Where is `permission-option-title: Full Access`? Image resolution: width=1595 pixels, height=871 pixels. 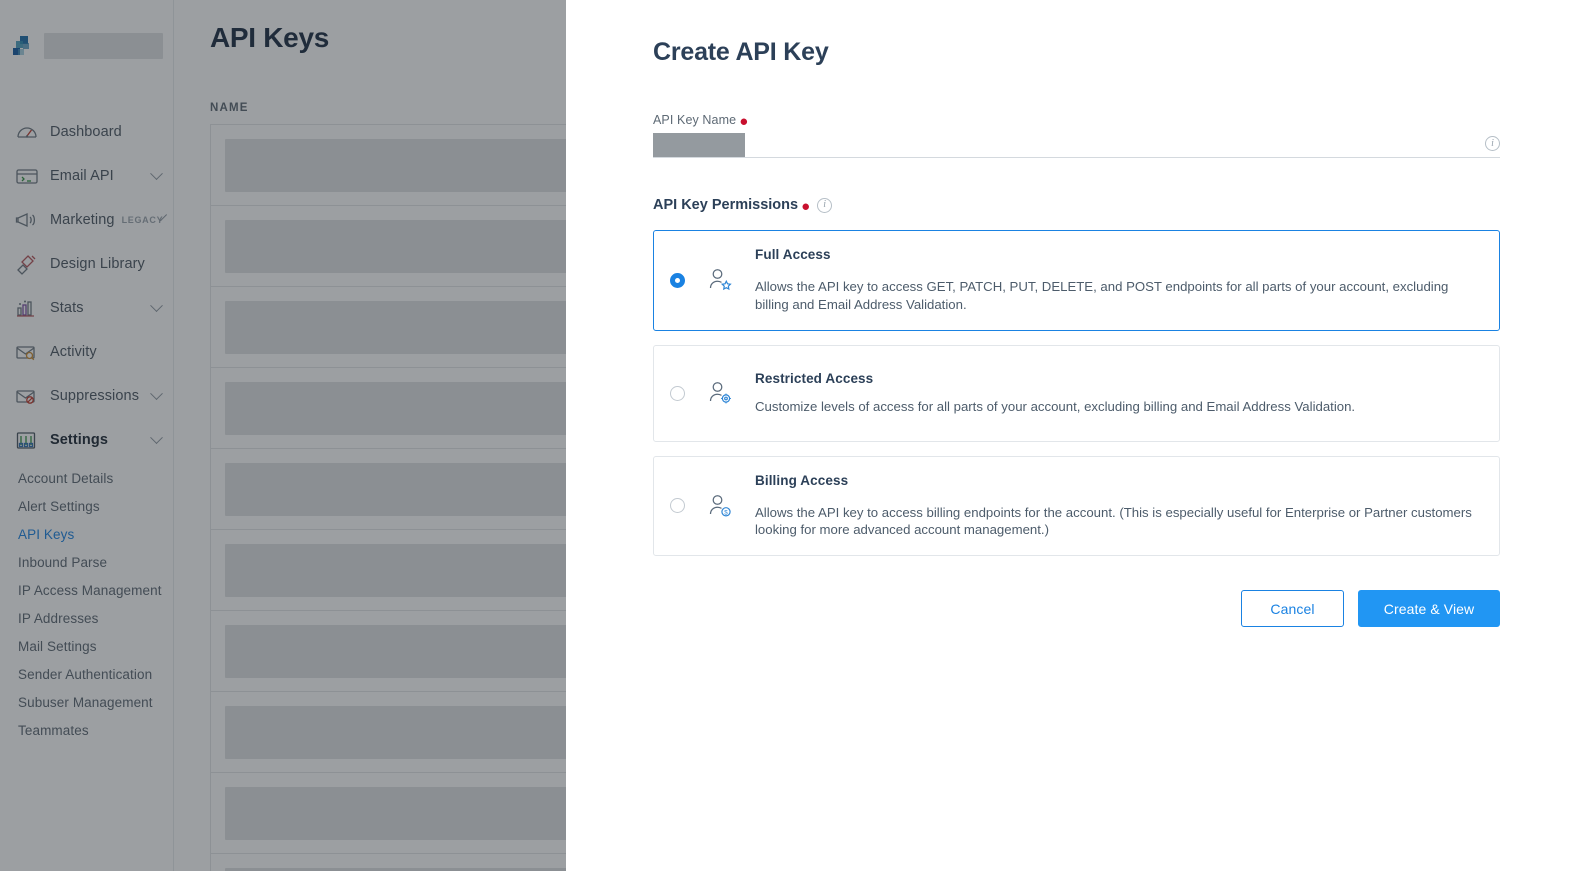
permission-option-title: Full Access is located at coordinates (793, 254).